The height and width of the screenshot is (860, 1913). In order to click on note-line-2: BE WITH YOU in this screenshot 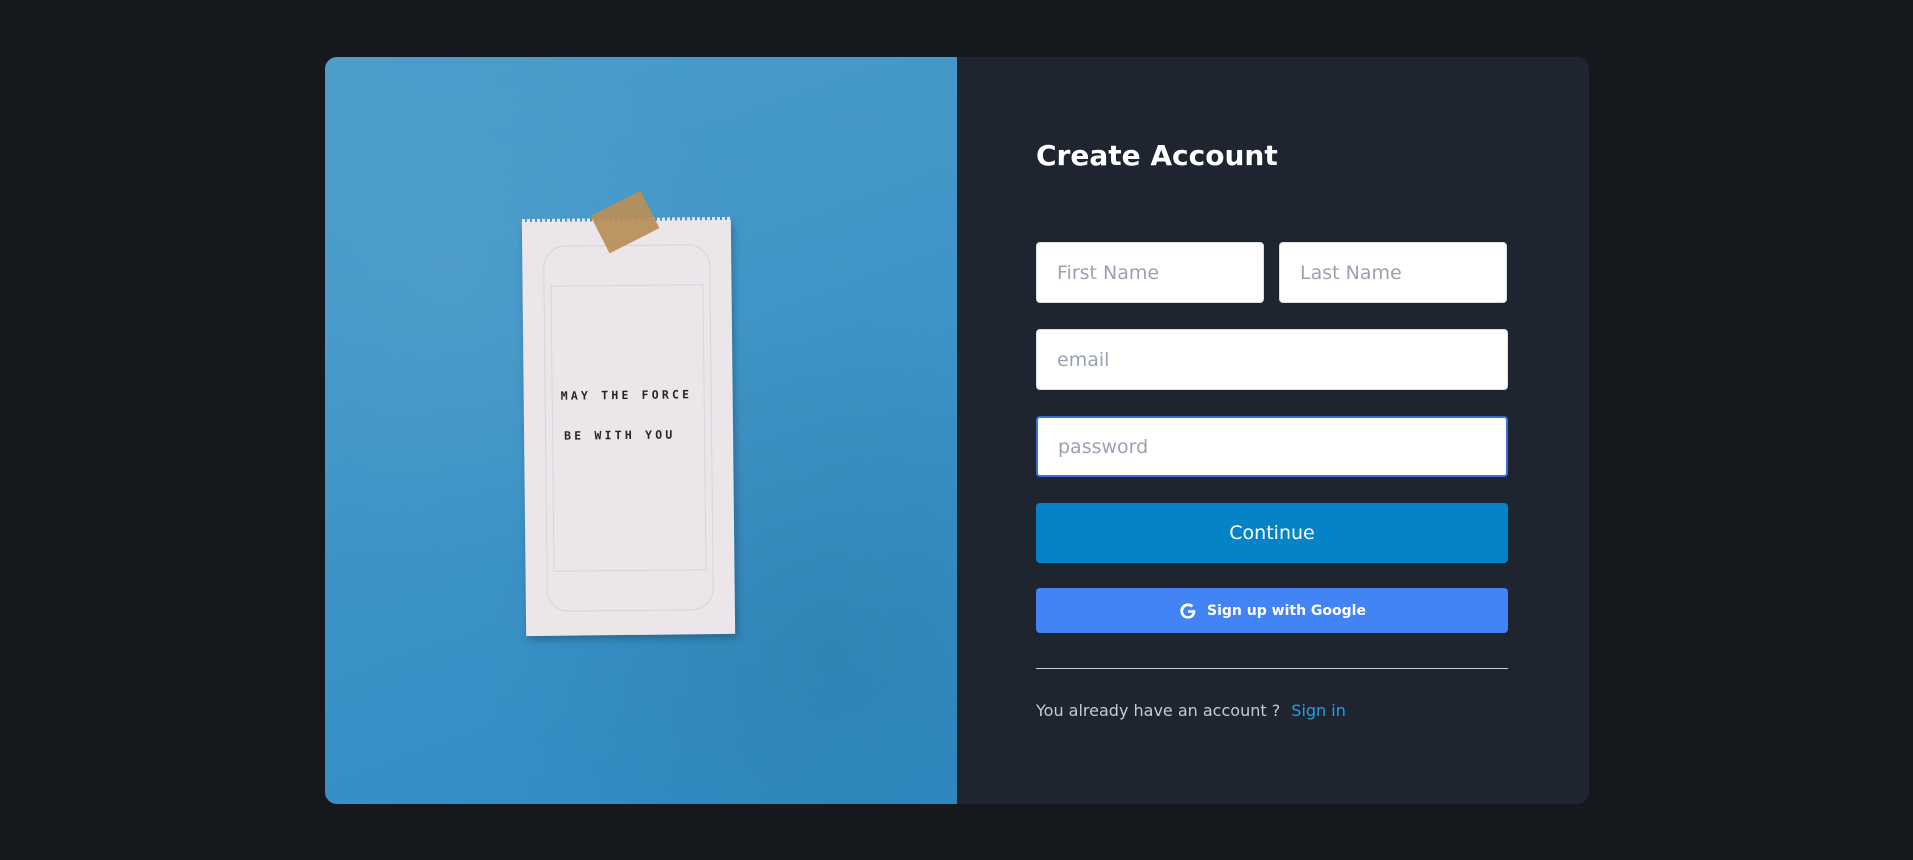, I will do `click(620, 435)`.